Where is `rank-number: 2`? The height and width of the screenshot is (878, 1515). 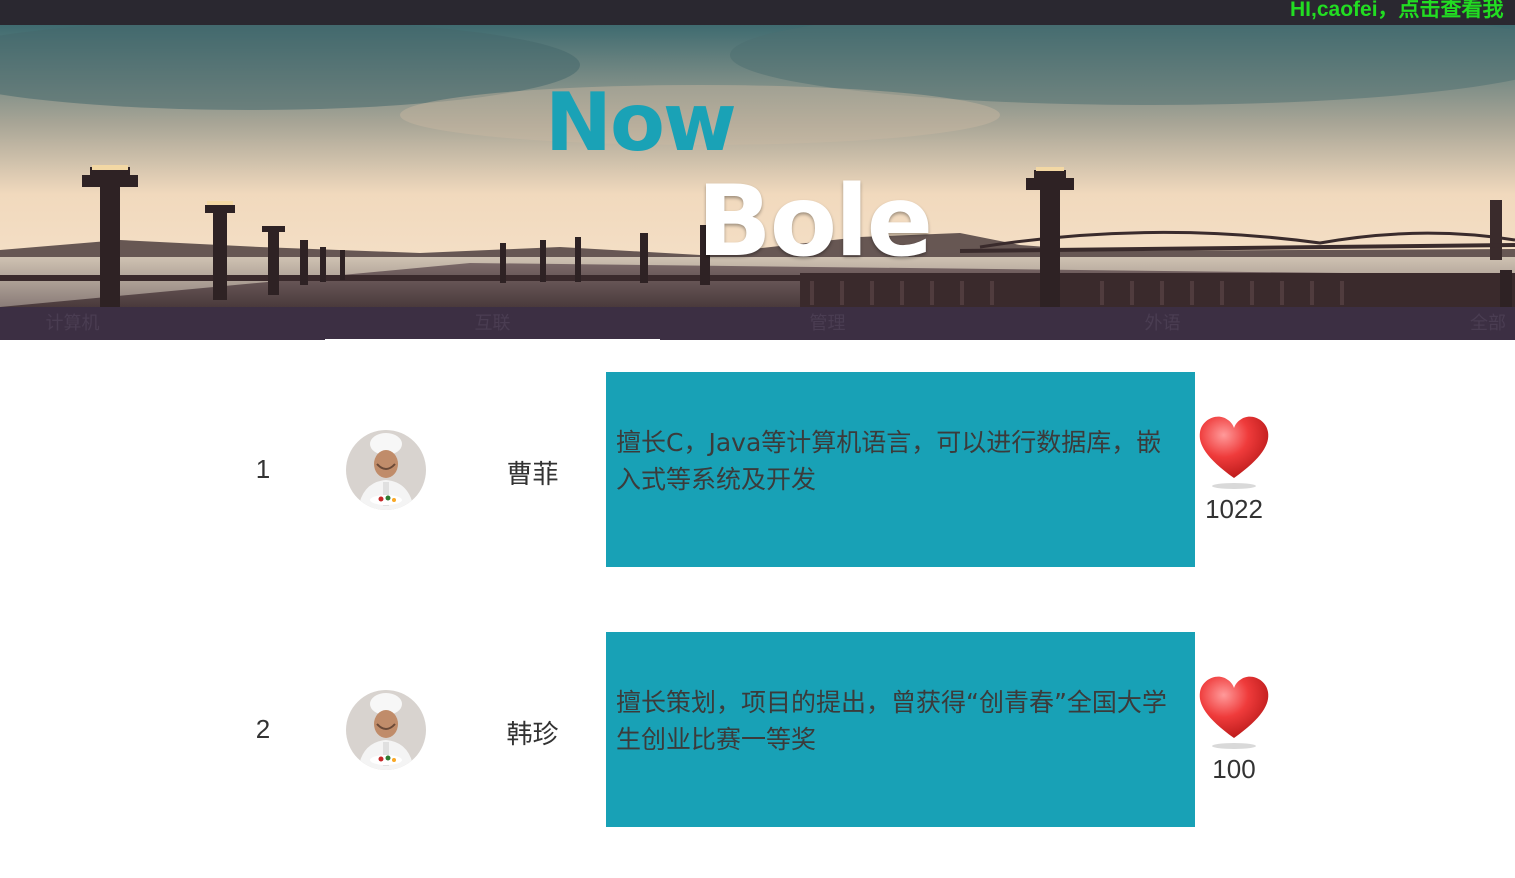
rank-number: 2 is located at coordinates (263, 729).